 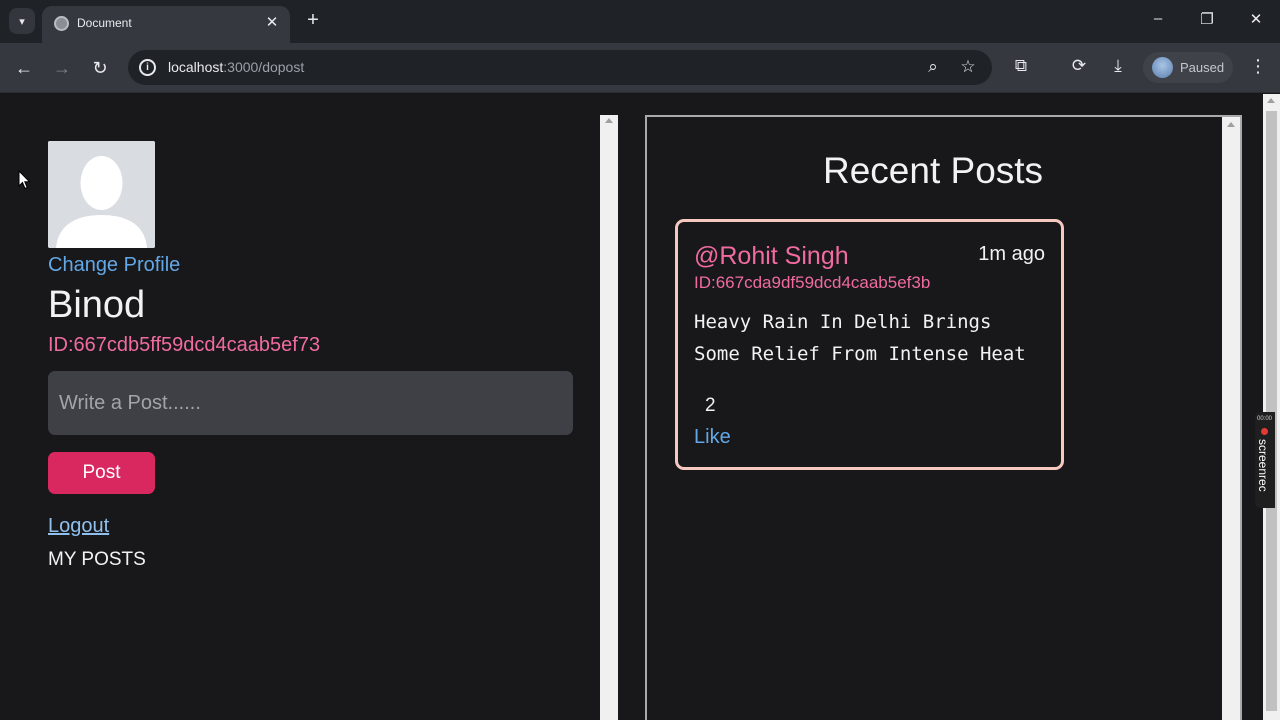 I want to click on browser-tab: Document ✕, so click(x=166, y=24).